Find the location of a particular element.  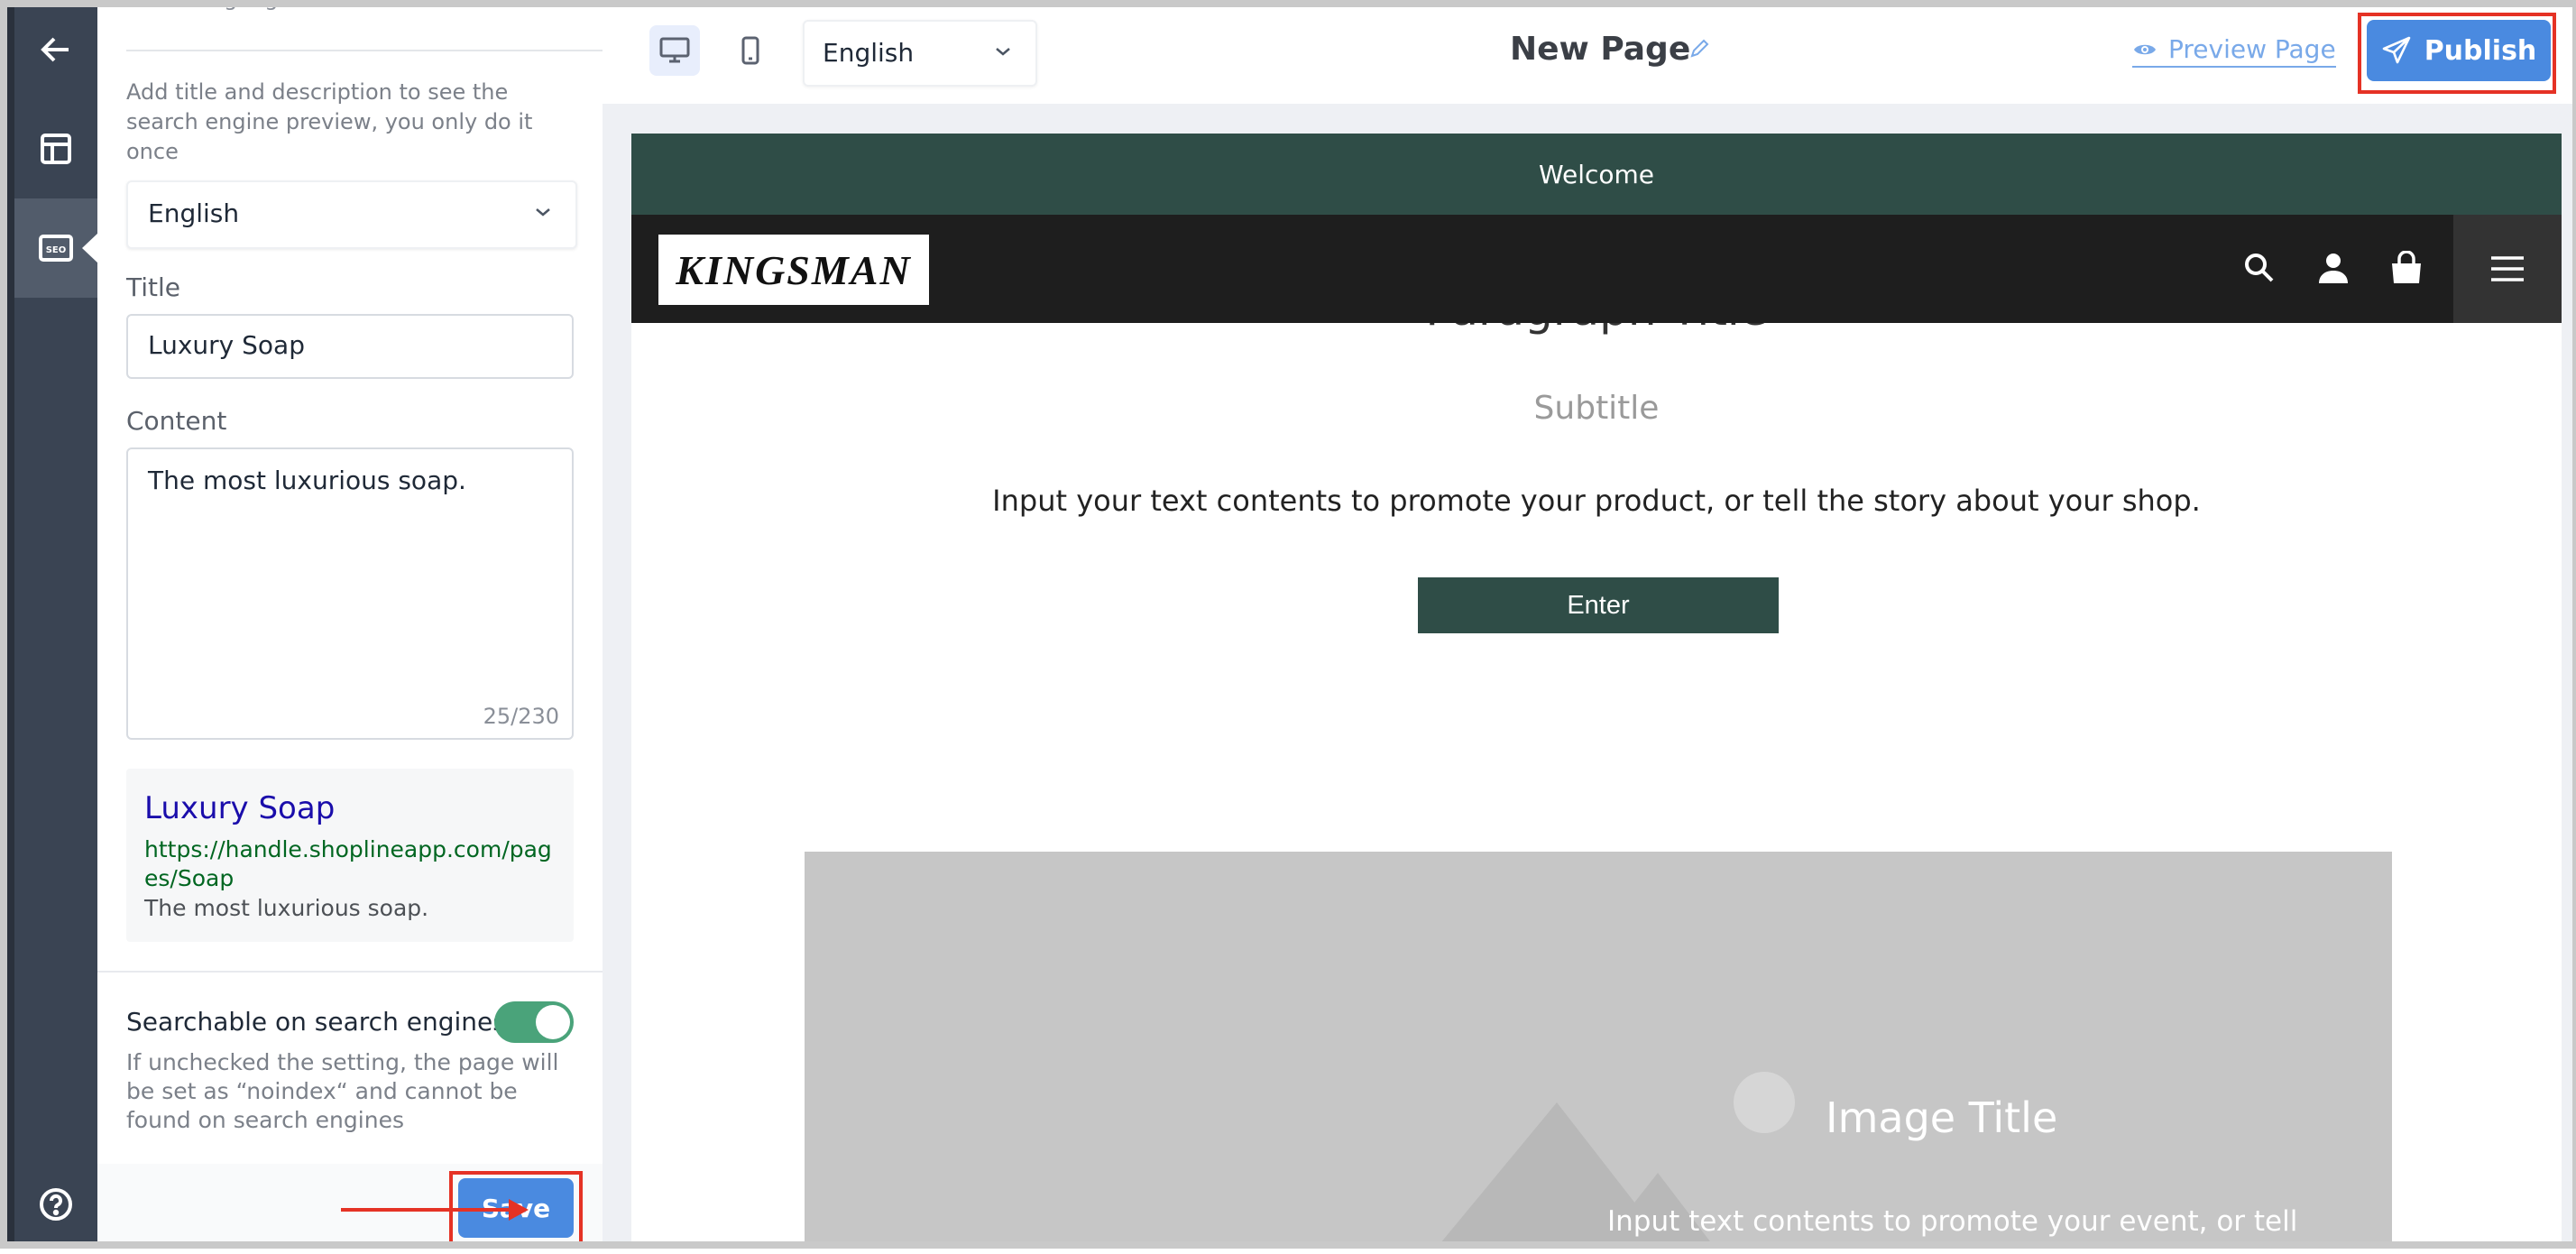

content-label: Content is located at coordinates (176, 421).